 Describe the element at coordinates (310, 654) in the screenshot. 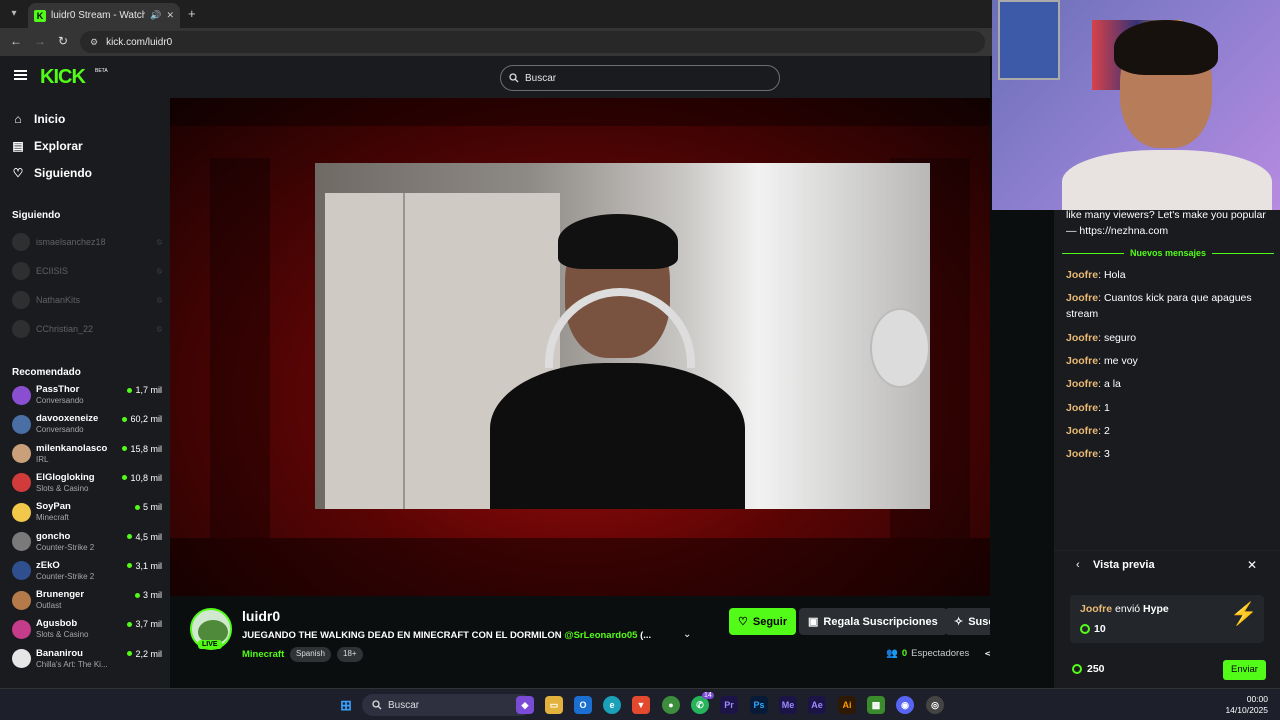

I see `tag-language: Spanish` at that location.